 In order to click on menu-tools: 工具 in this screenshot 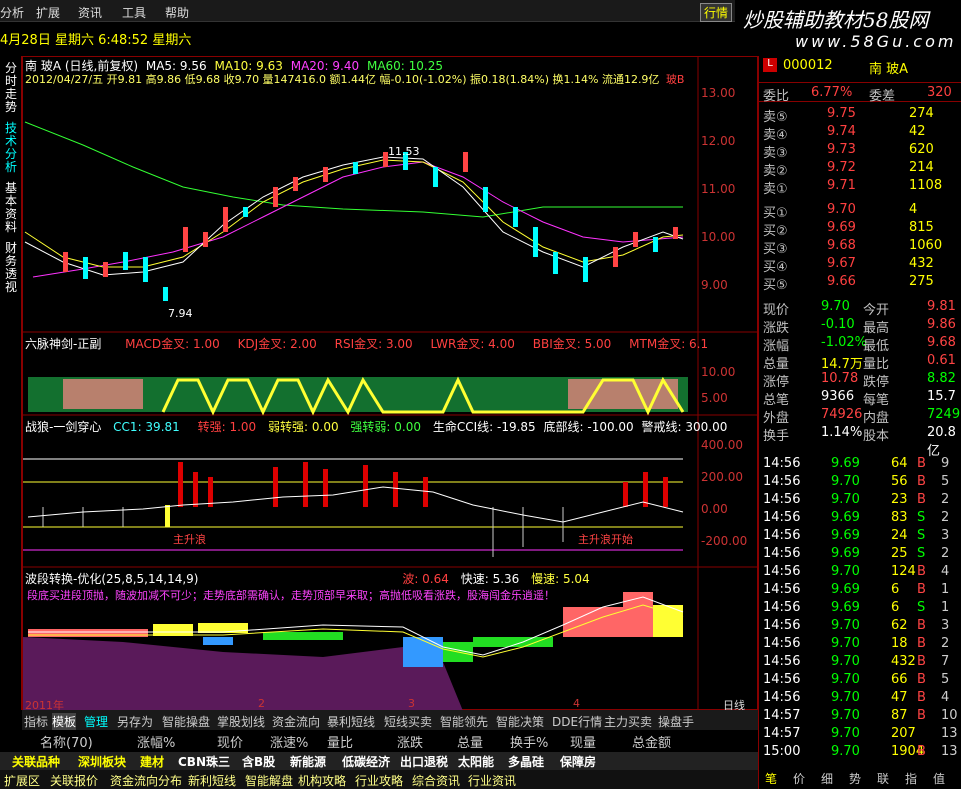, I will do `click(134, 12)`.